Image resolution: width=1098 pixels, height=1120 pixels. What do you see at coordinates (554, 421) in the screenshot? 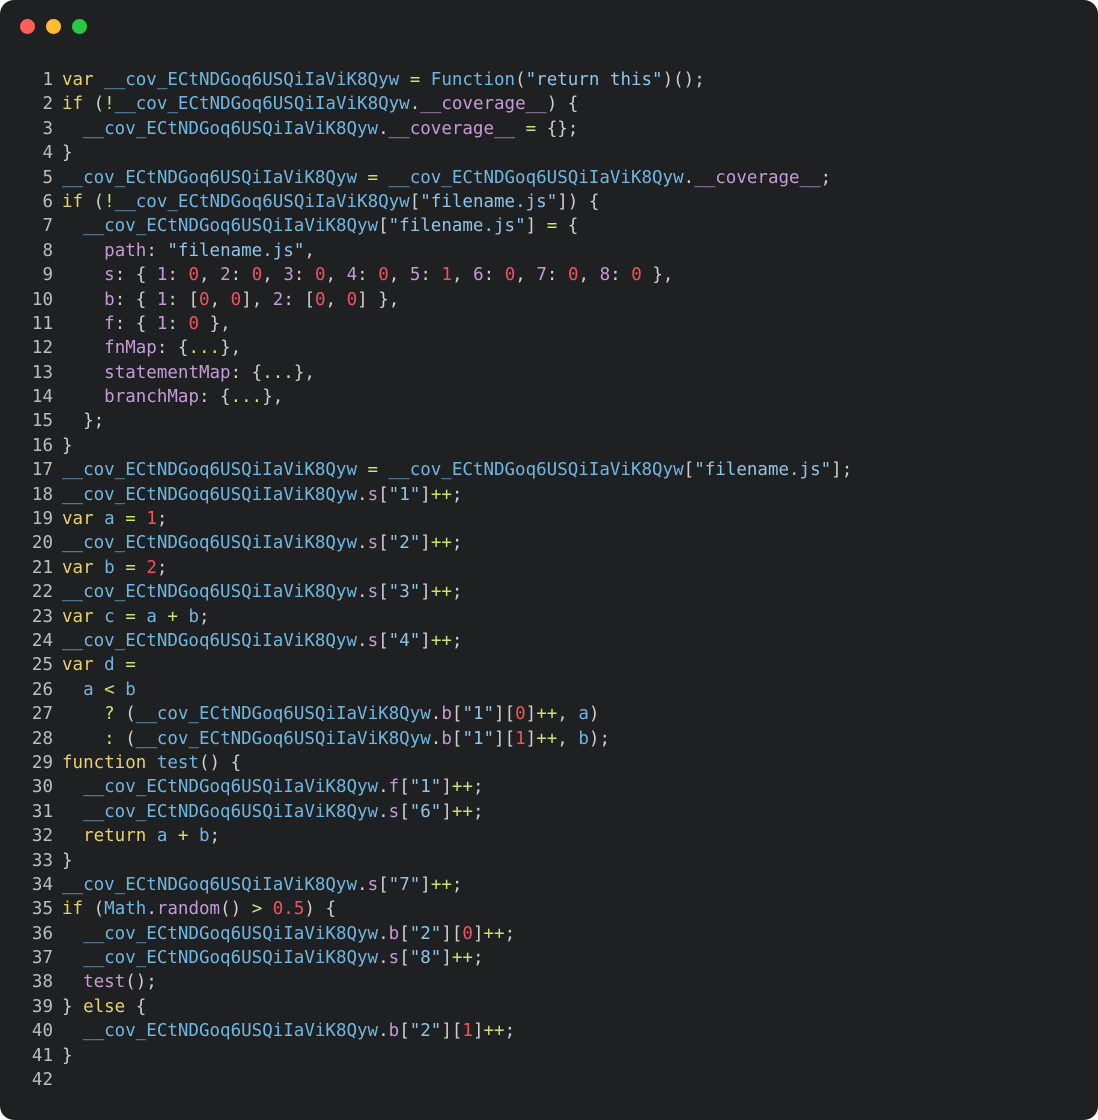
I see `code-line: 15 };` at bounding box center [554, 421].